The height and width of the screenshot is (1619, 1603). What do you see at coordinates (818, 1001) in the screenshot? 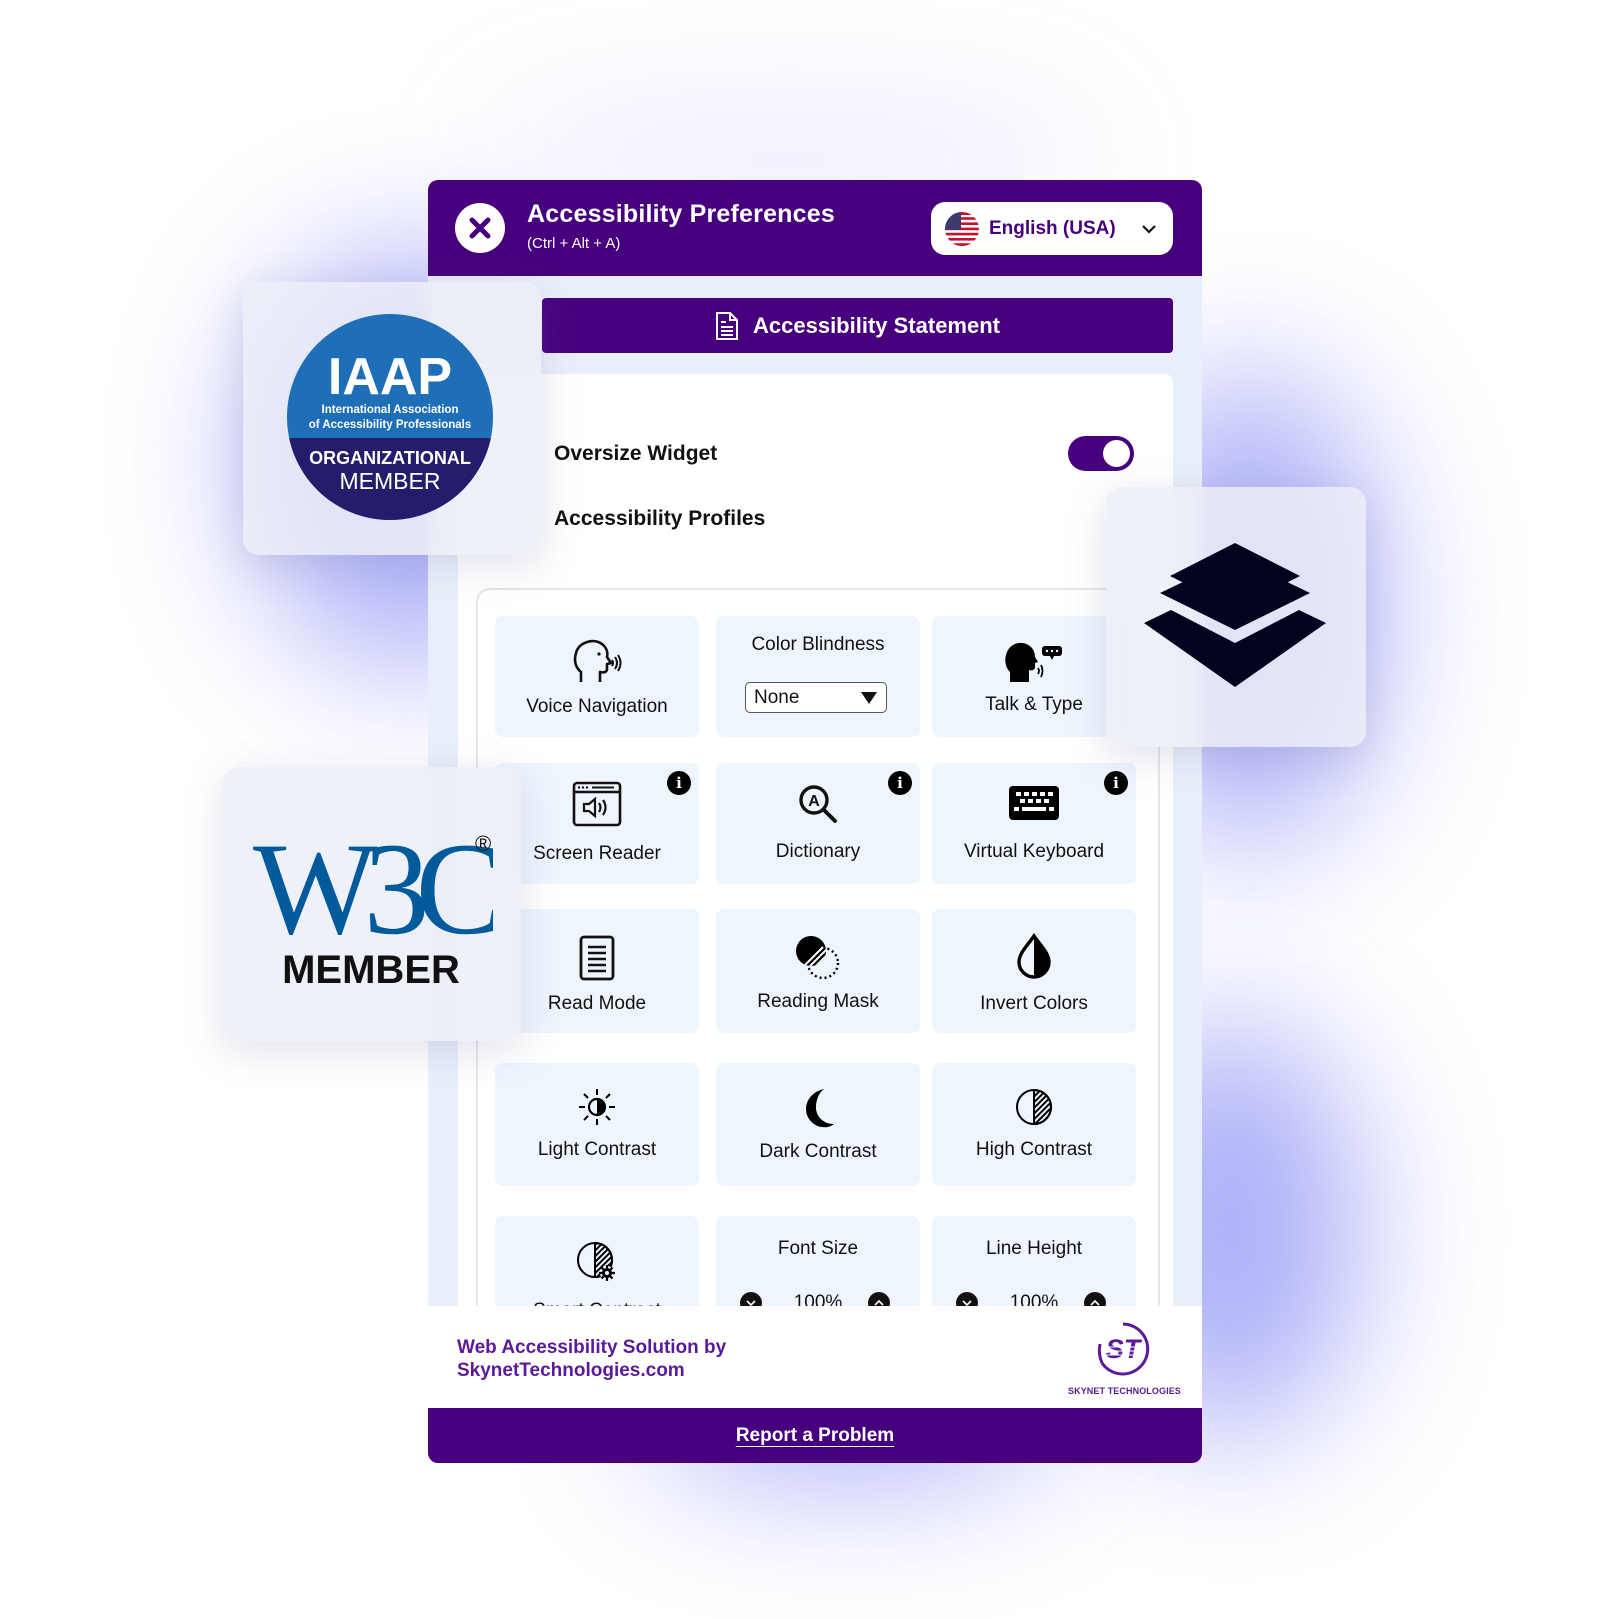
I see `tile-label: Reading Mask` at bounding box center [818, 1001].